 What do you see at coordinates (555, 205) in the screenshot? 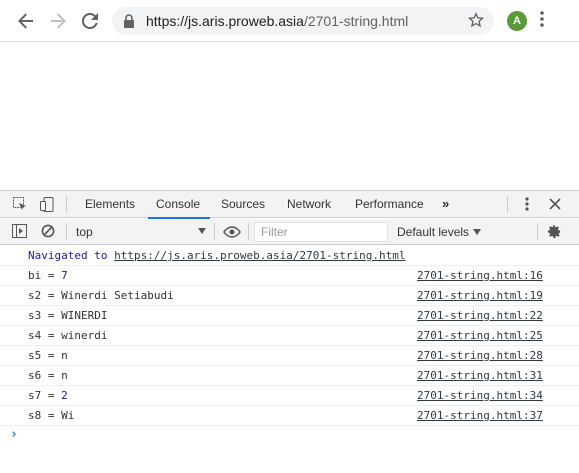
I see `close-icon` at bounding box center [555, 205].